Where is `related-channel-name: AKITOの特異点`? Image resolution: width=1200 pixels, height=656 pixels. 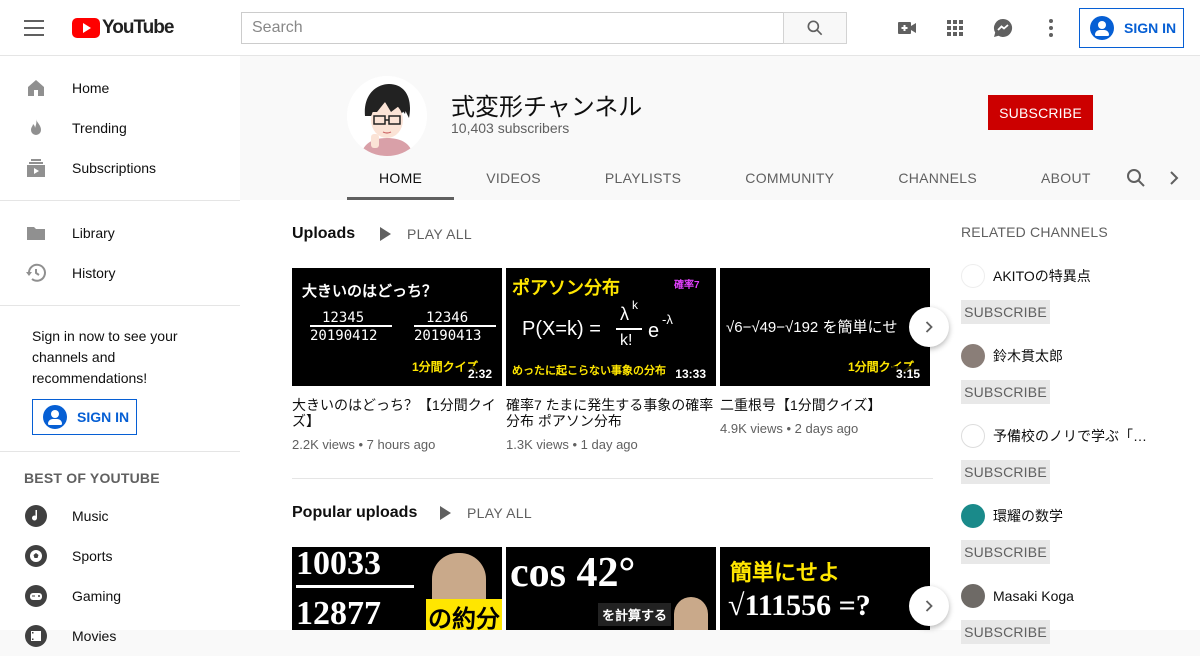 related-channel-name: AKITOの特異点 is located at coordinates (1073, 276).